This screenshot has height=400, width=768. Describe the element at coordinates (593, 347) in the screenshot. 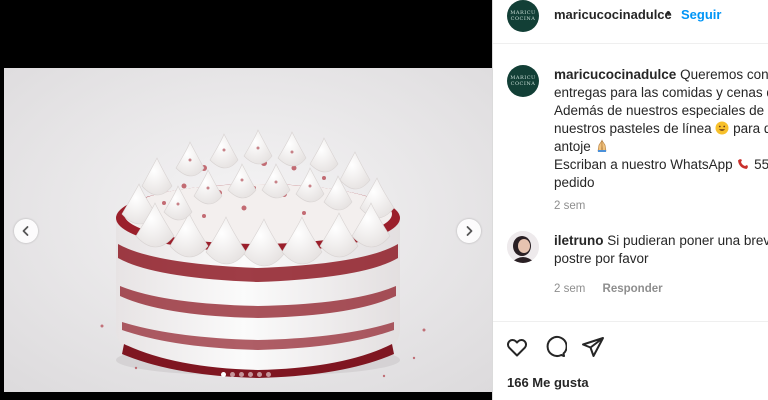

I see `share-icon` at that location.